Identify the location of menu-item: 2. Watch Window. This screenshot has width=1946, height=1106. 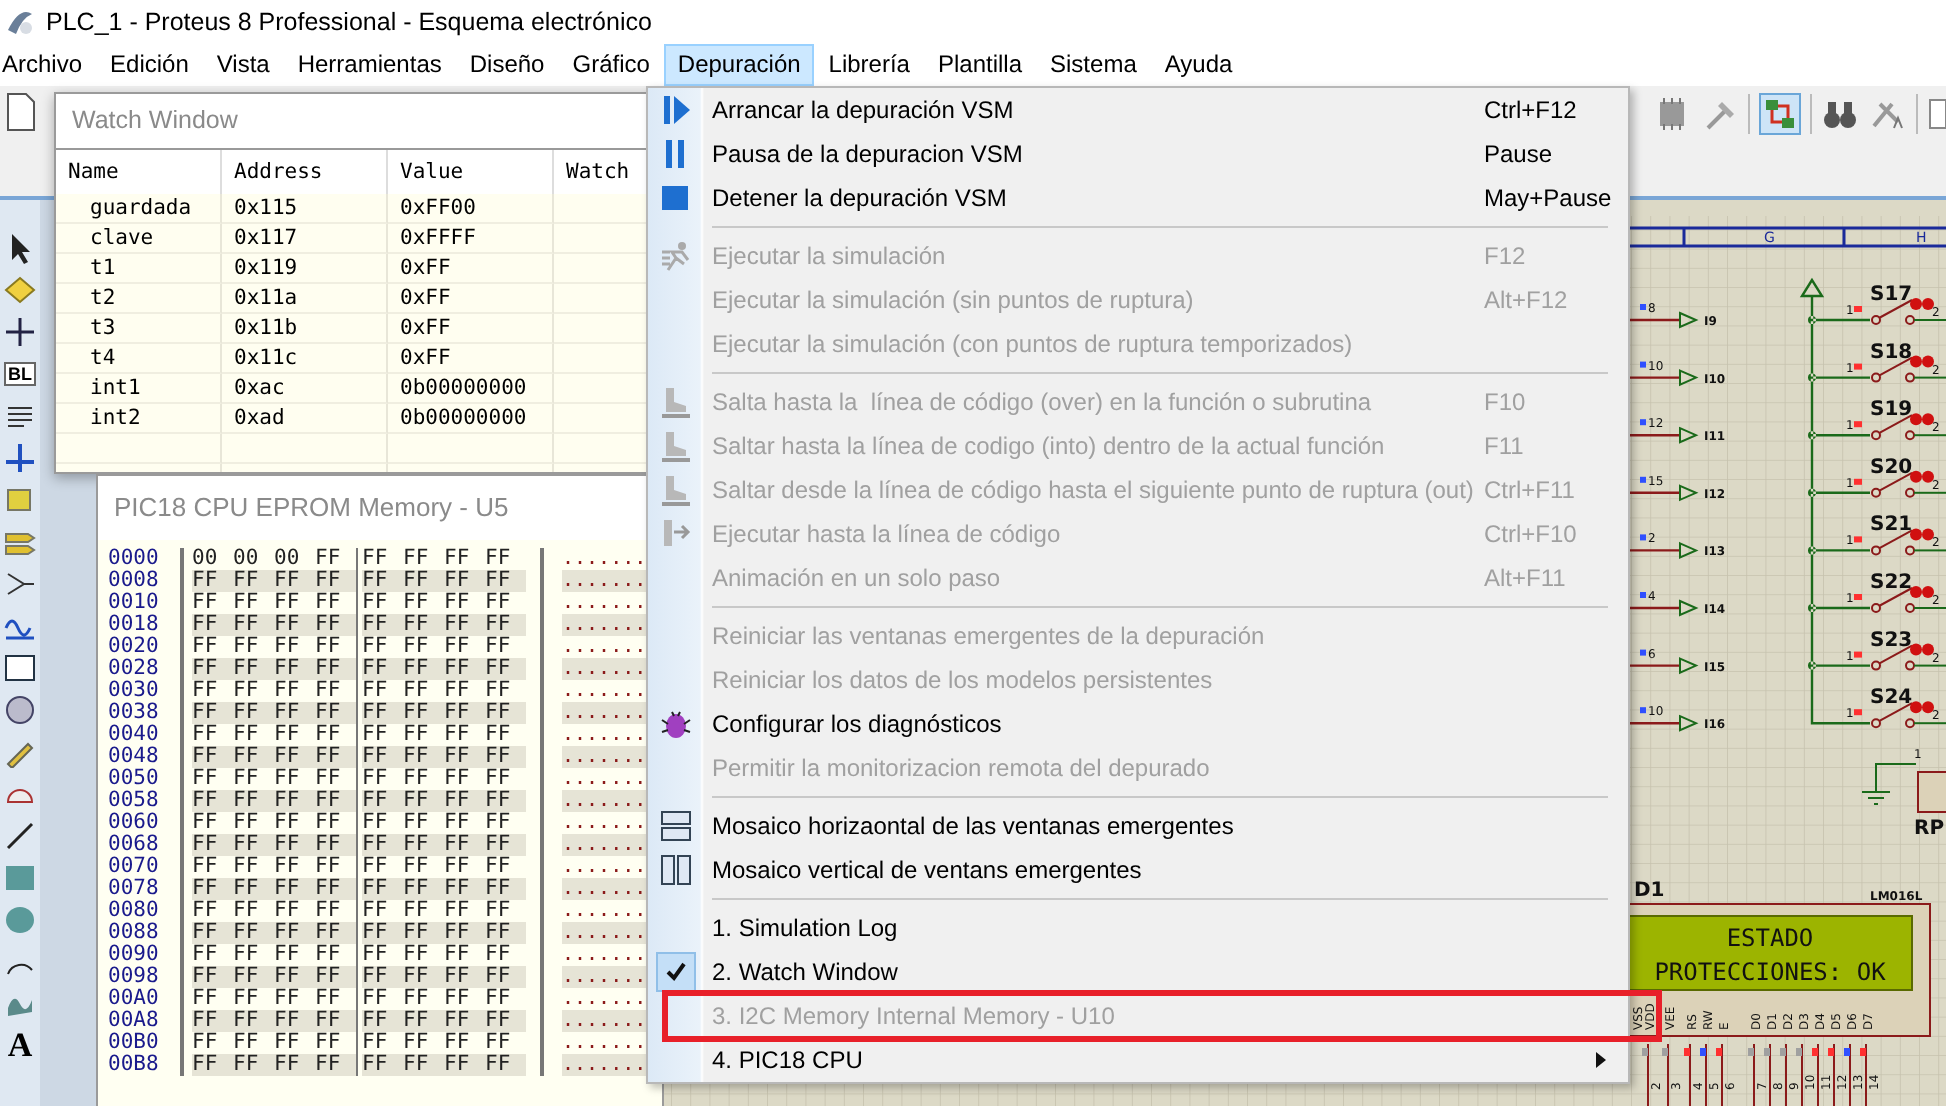
(1138, 972).